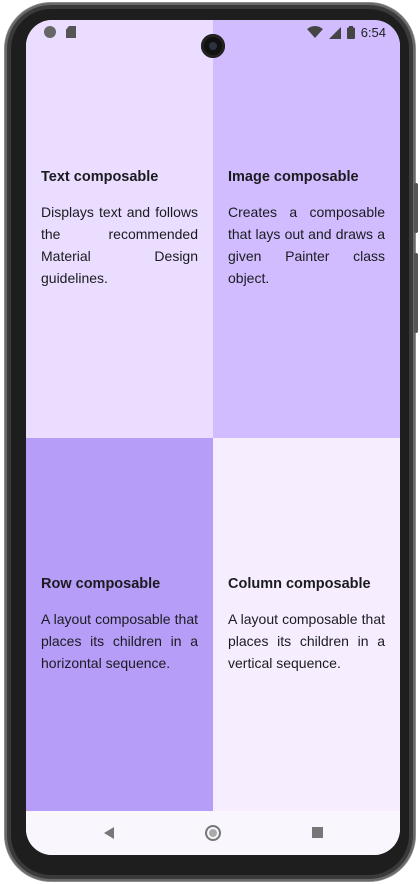  What do you see at coordinates (314, 32) in the screenshot?
I see `wifi-icon` at bounding box center [314, 32].